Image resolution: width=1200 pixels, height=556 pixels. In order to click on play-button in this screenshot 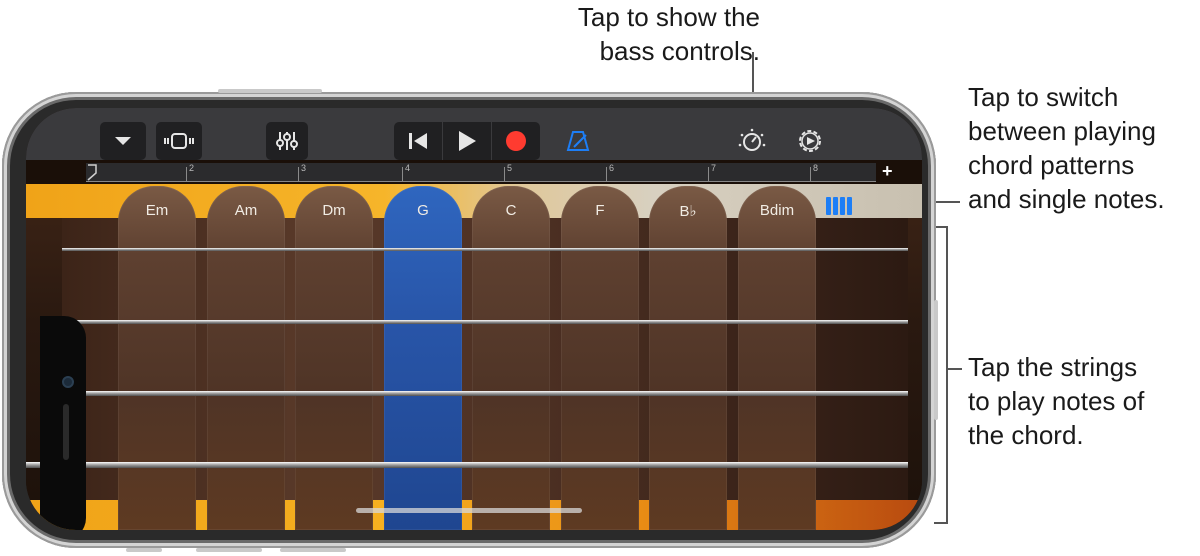, I will do `click(467, 141)`.